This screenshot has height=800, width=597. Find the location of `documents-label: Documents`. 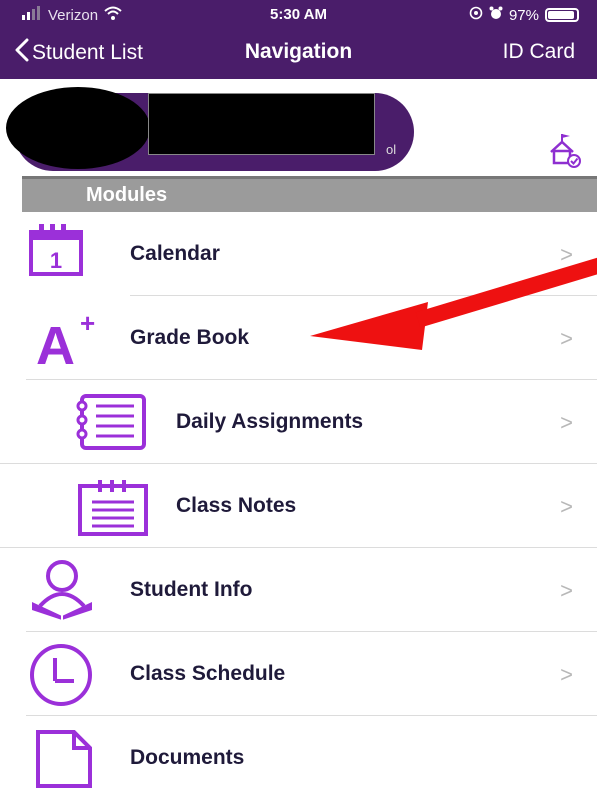

documents-label: Documents is located at coordinates (187, 757).